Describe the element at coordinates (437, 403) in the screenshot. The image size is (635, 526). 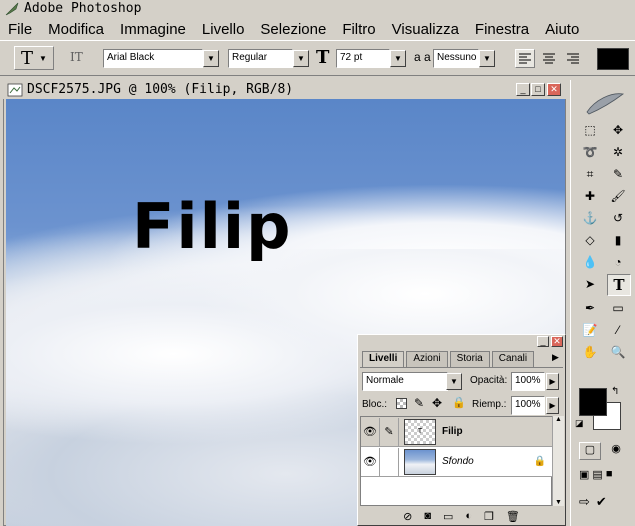
I see `lock-move-icon: ✥` at that location.